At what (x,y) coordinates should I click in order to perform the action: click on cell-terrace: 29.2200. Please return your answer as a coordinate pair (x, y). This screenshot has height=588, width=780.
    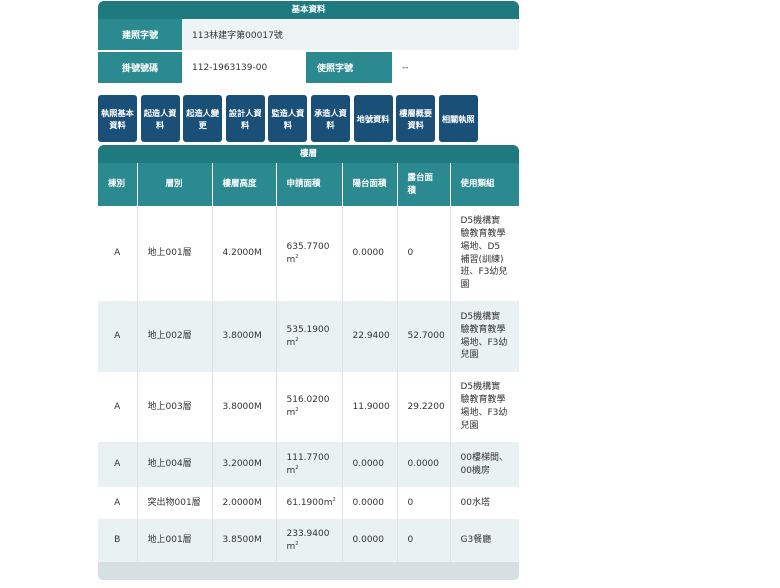
    Looking at the image, I should click on (424, 407).